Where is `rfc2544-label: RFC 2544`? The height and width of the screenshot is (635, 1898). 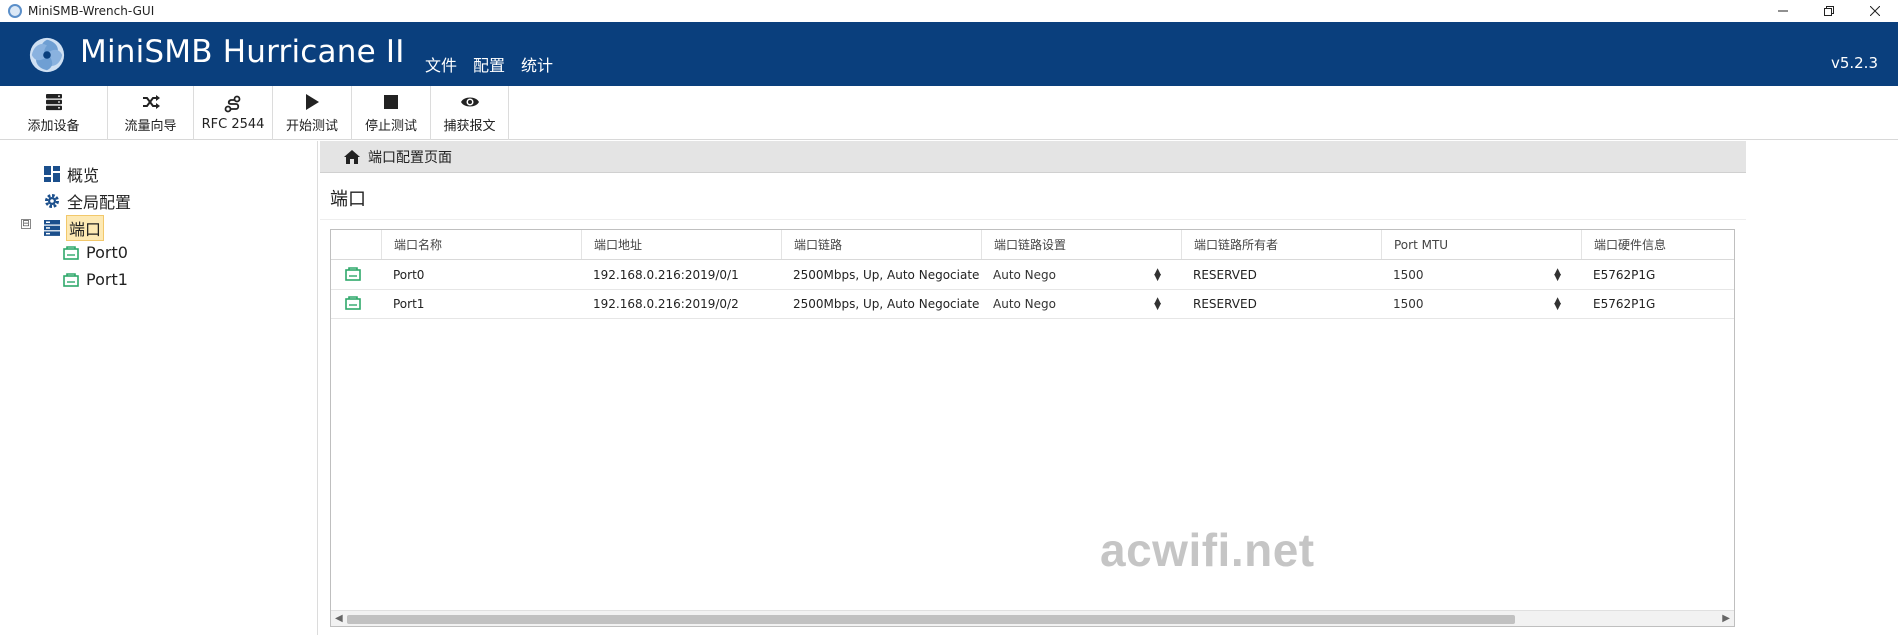
rfc2544-label: RFC 2544 is located at coordinates (233, 124).